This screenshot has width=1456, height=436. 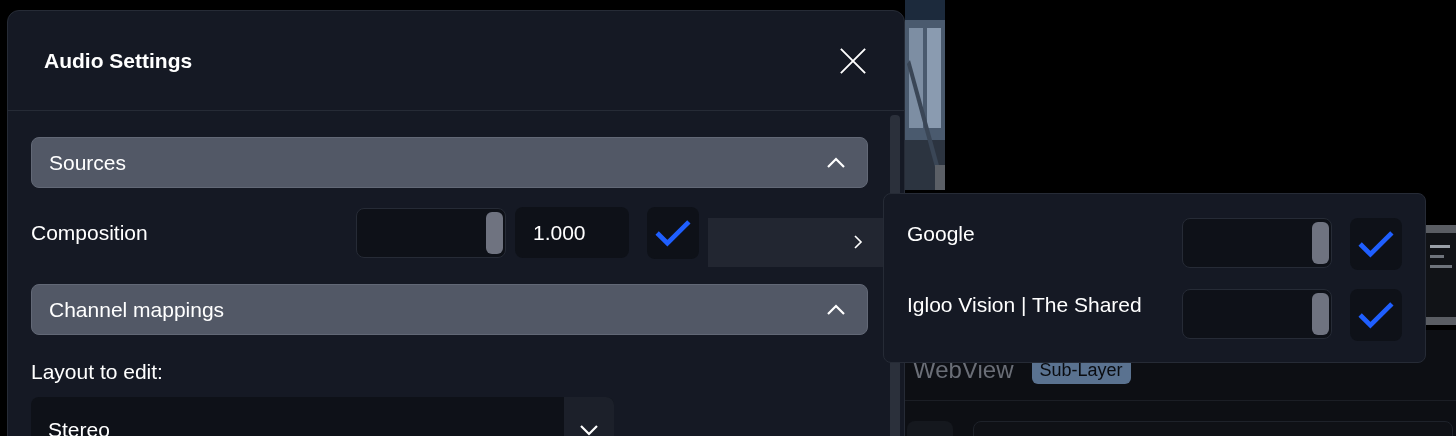 I want to click on section-header: Sources, so click(x=449, y=162).